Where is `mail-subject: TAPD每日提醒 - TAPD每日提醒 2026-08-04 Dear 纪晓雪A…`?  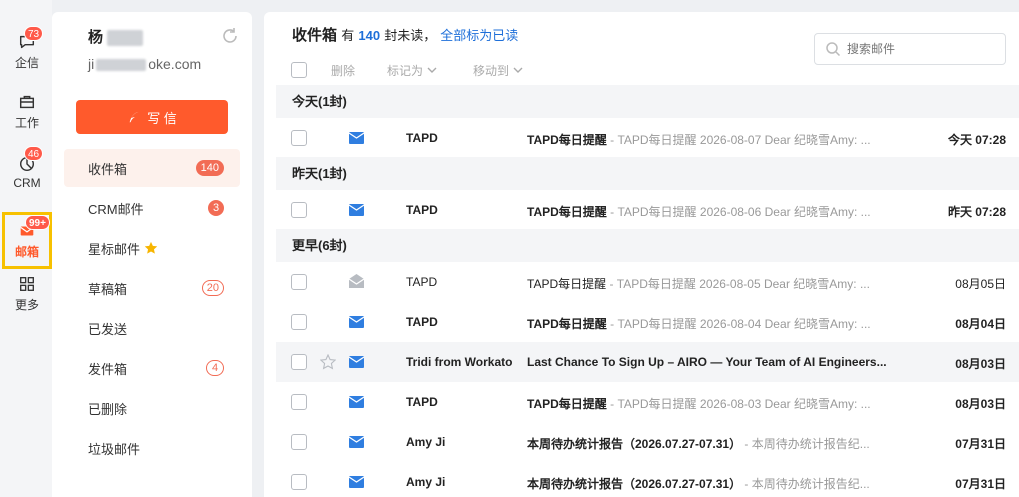 mail-subject: TAPD每日提醒 - TAPD每日提醒 2026-08-04 Dear 纪晓雪A… is located at coordinates (708, 323).